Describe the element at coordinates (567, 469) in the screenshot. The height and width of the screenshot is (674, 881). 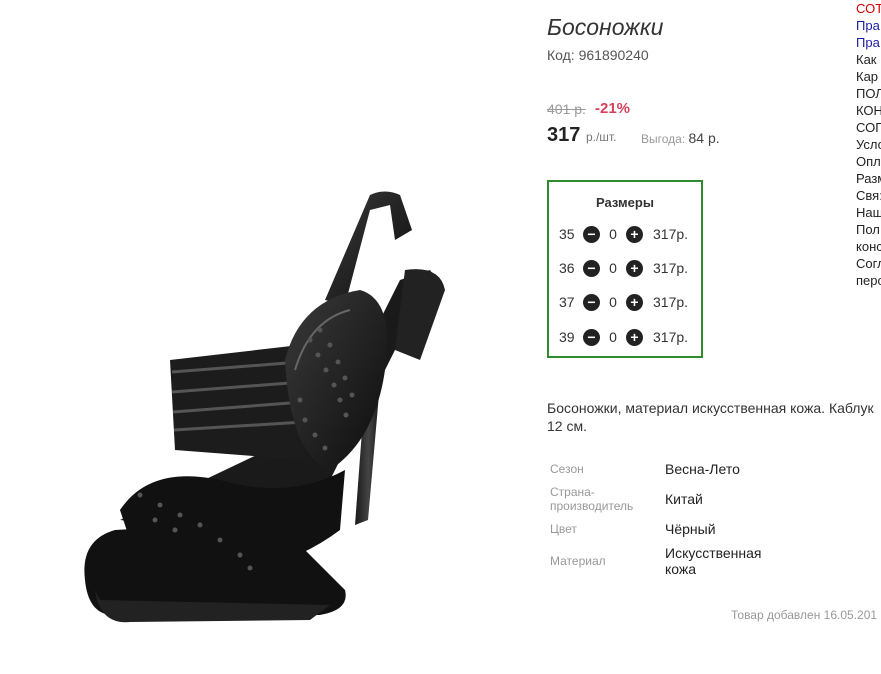
I see `attribute-label: Сезон` at that location.